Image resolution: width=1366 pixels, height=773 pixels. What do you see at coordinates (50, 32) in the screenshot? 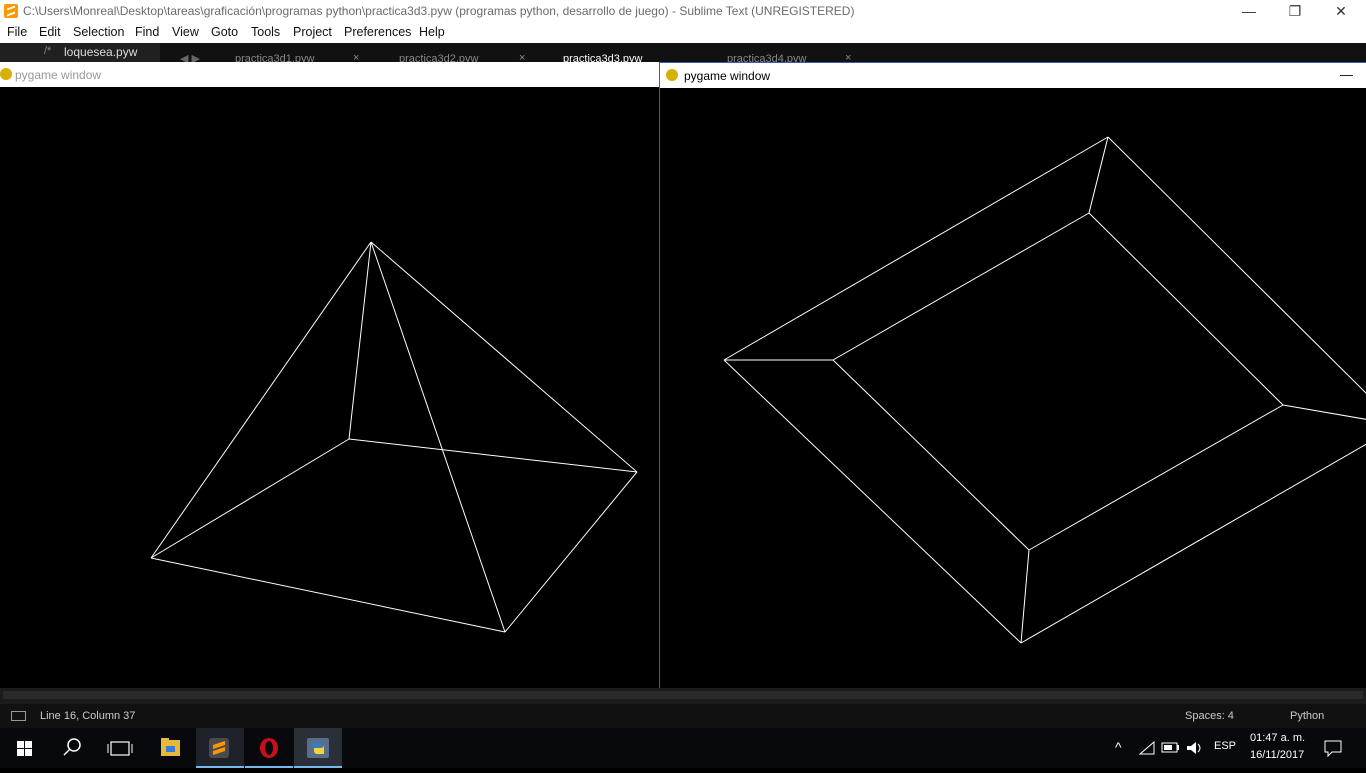
I see `menu-edit: Edit` at bounding box center [50, 32].